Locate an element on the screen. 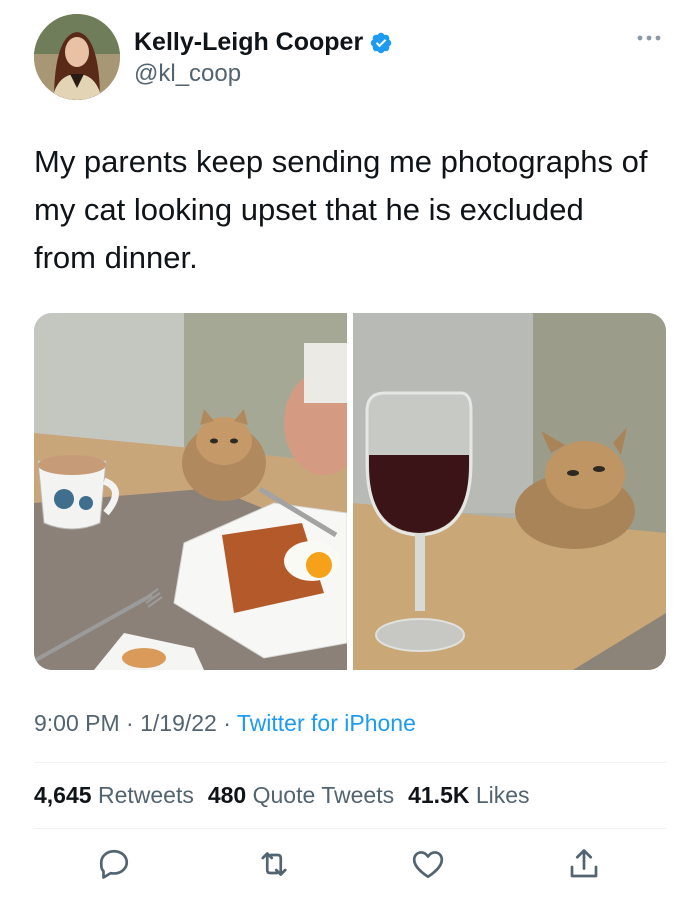 The width and height of the screenshot is (700, 912). author-name-row: Kelly-Leigh Cooper is located at coordinates (263, 42).